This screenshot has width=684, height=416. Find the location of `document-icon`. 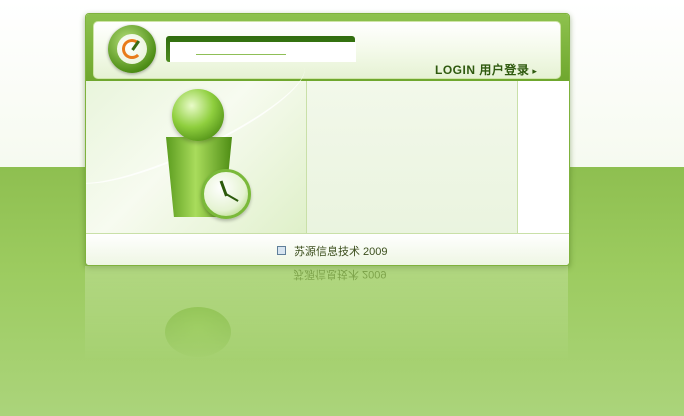

document-icon is located at coordinates (281, 250).